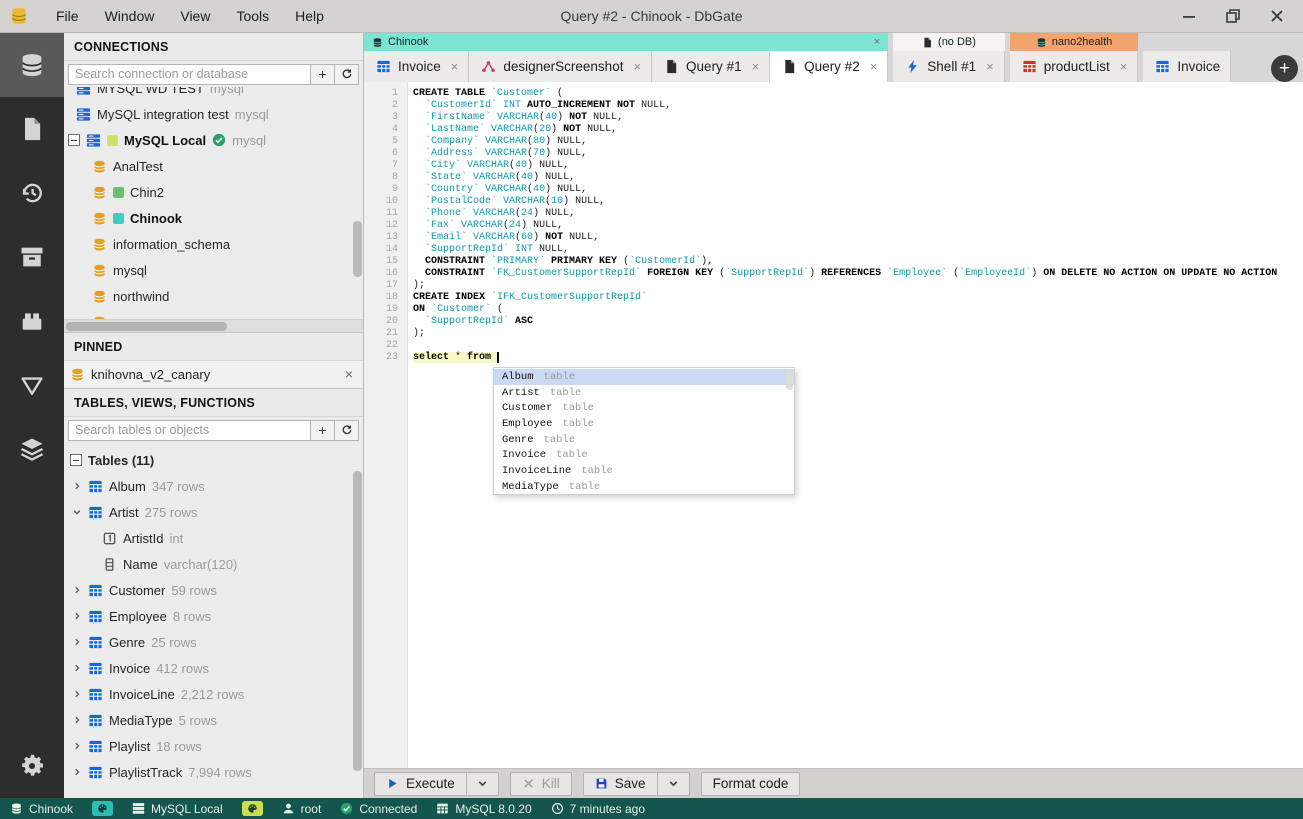  Describe the element at coordinates (829, 66) in the screenshot. I see `tab-query-2: Query #2 ×` at that location.